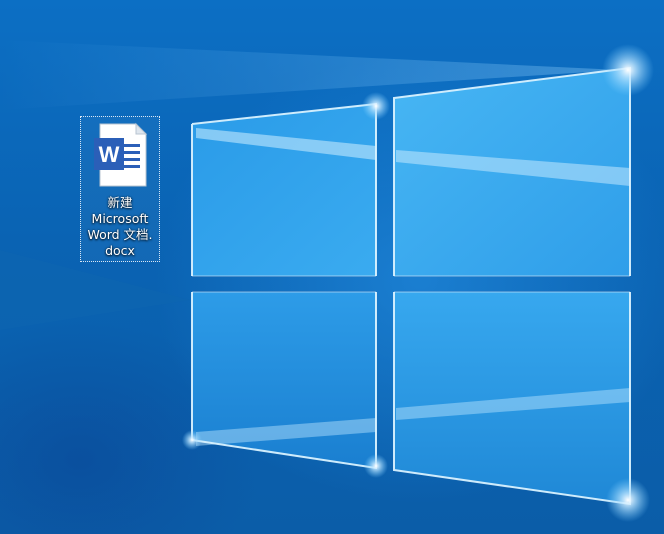 This screenshot has height=534, width=664. What do you see at coordinates (109, 154) in the screenshot?
I see `word-badge-letter: W` at bounding box center [109, 154].